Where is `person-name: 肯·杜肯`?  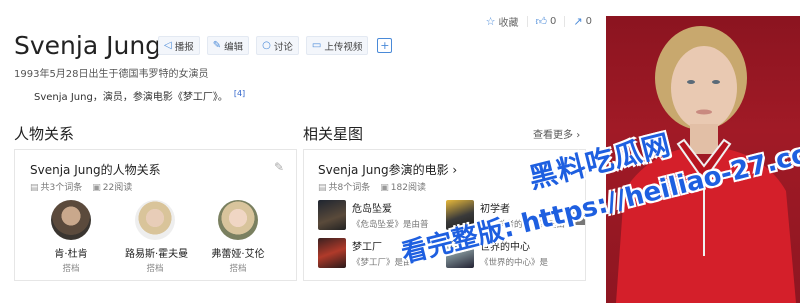 person-name: 肯·杜肯 is located at coordinates (71, 254).